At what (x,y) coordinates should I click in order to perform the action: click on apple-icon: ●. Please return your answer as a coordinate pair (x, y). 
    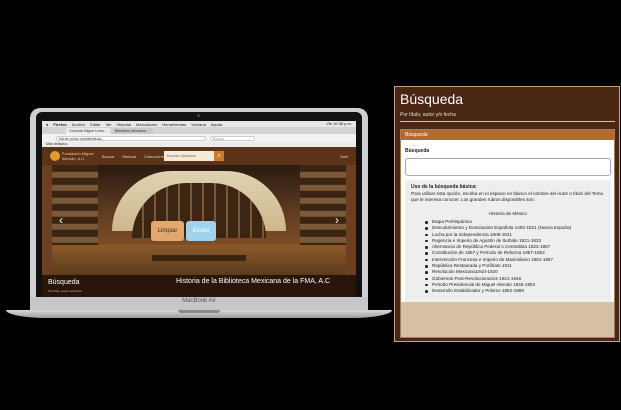
    Looking at the image, I should click on (47, 124).